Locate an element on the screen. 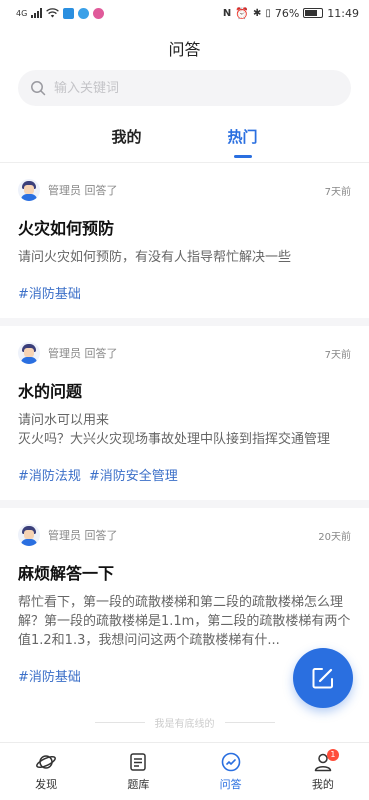 The height and width of the screenshot is (800, 369). question-title: 麻烦解答一下 is located at coordinates (184, 572).